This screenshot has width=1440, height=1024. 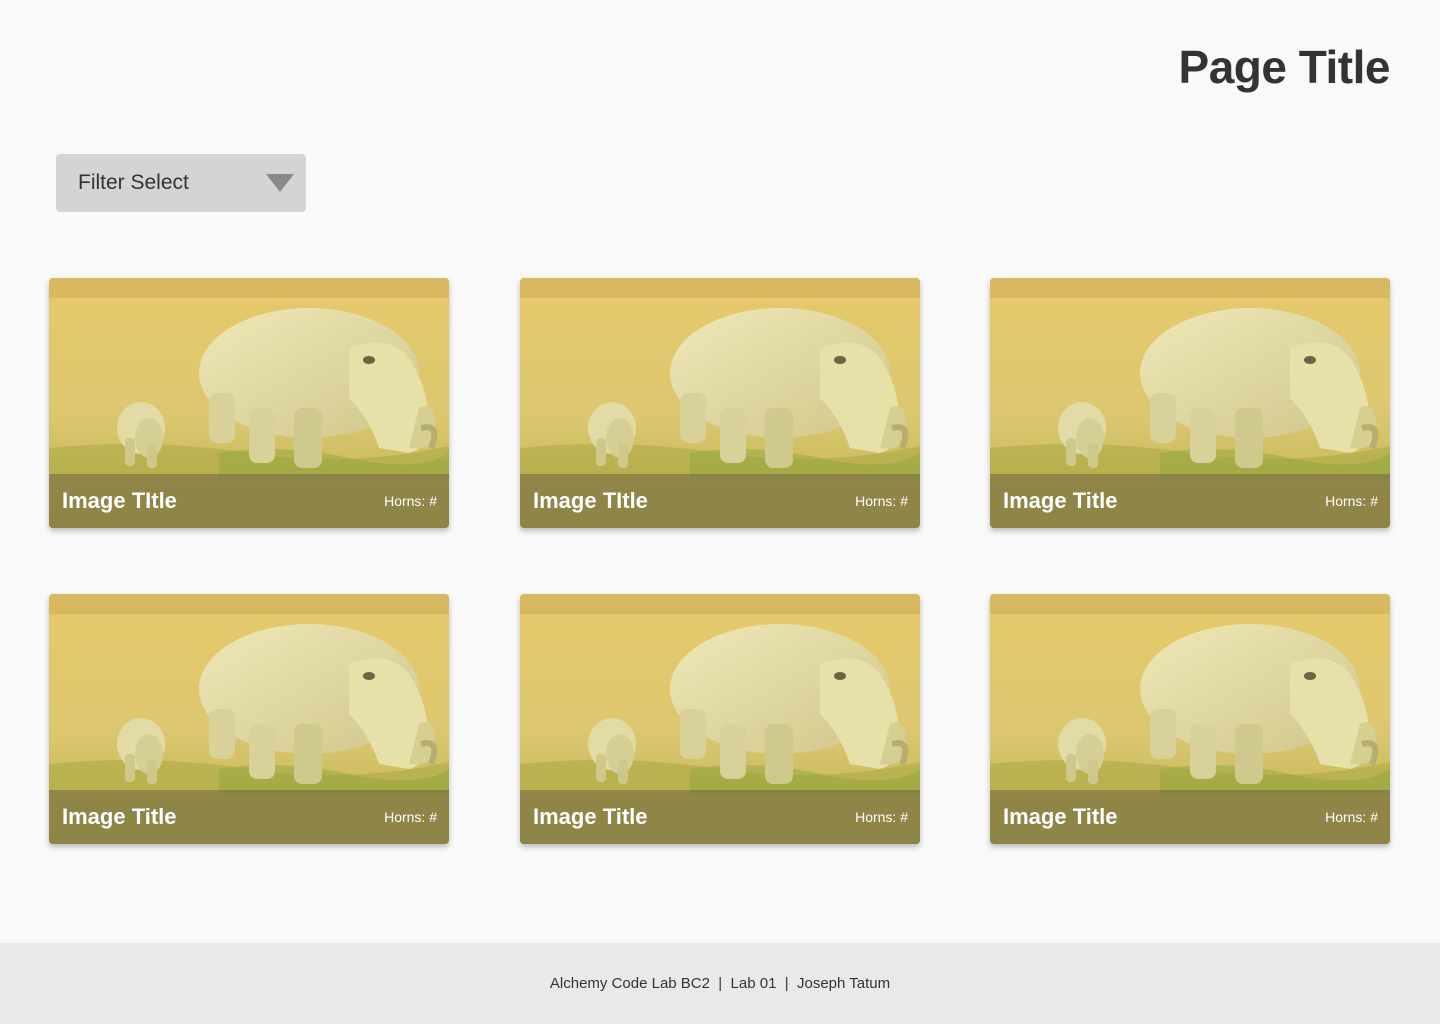 I want to click on filter-select: Filter Select, so click(x=181, y=183).